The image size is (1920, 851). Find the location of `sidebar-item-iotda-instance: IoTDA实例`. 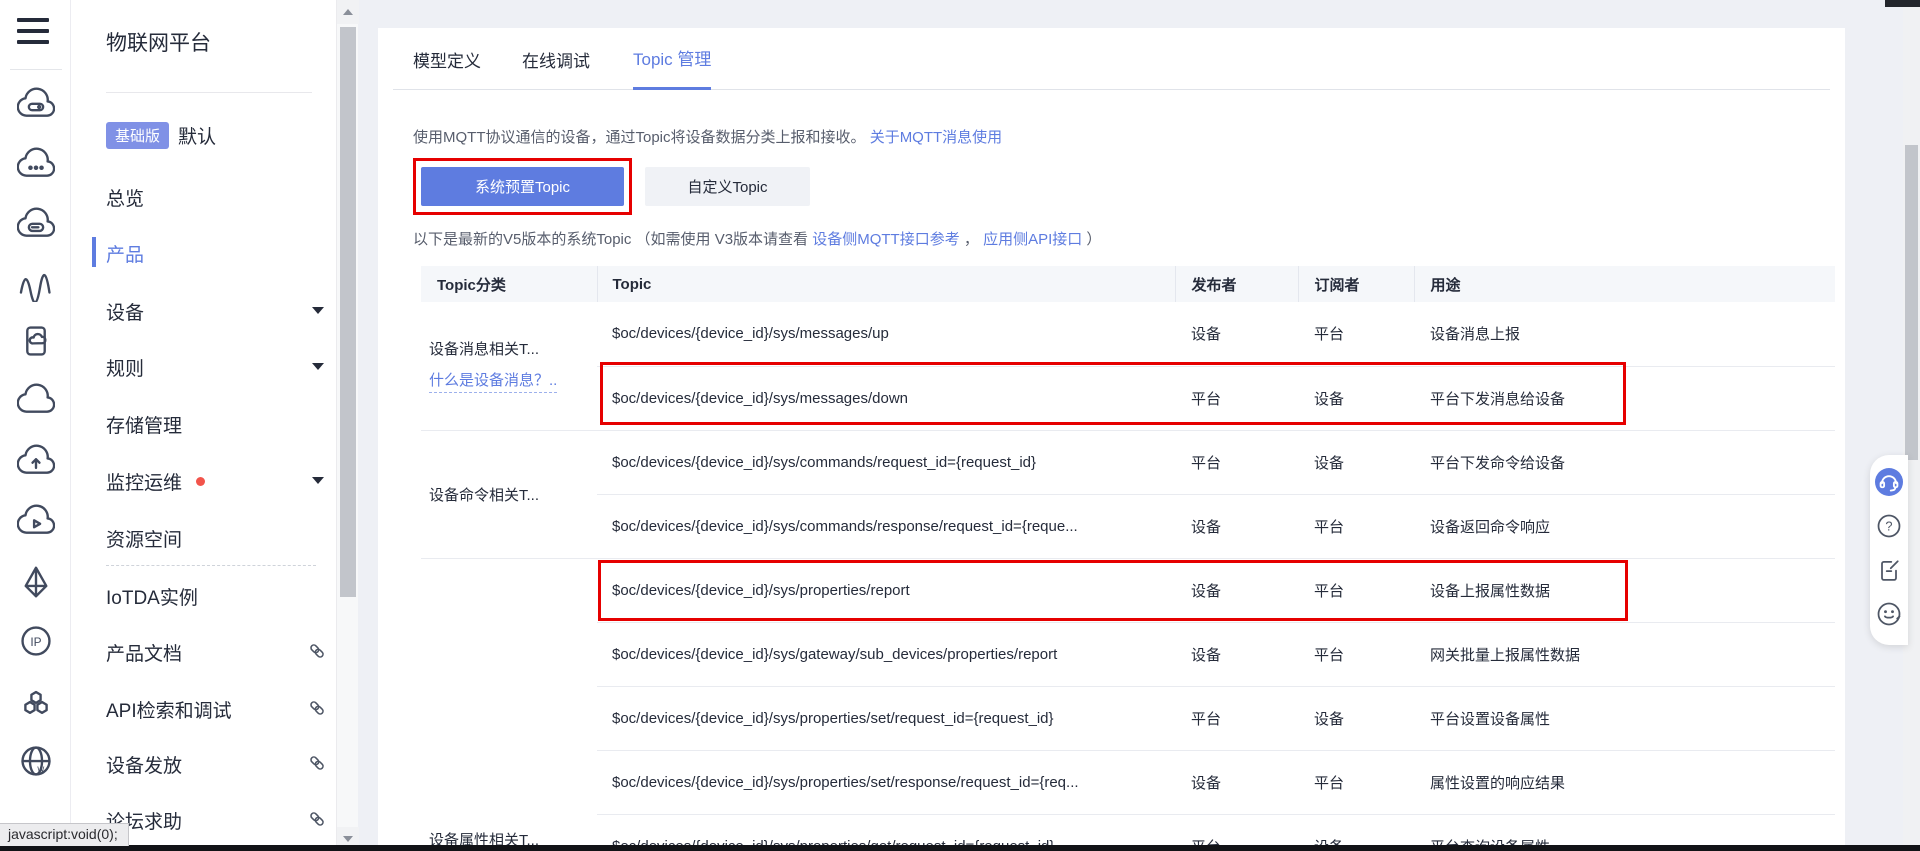

sidebar-item-iotda-instance: IoTDA实例 is located at coordinates (217, 596).